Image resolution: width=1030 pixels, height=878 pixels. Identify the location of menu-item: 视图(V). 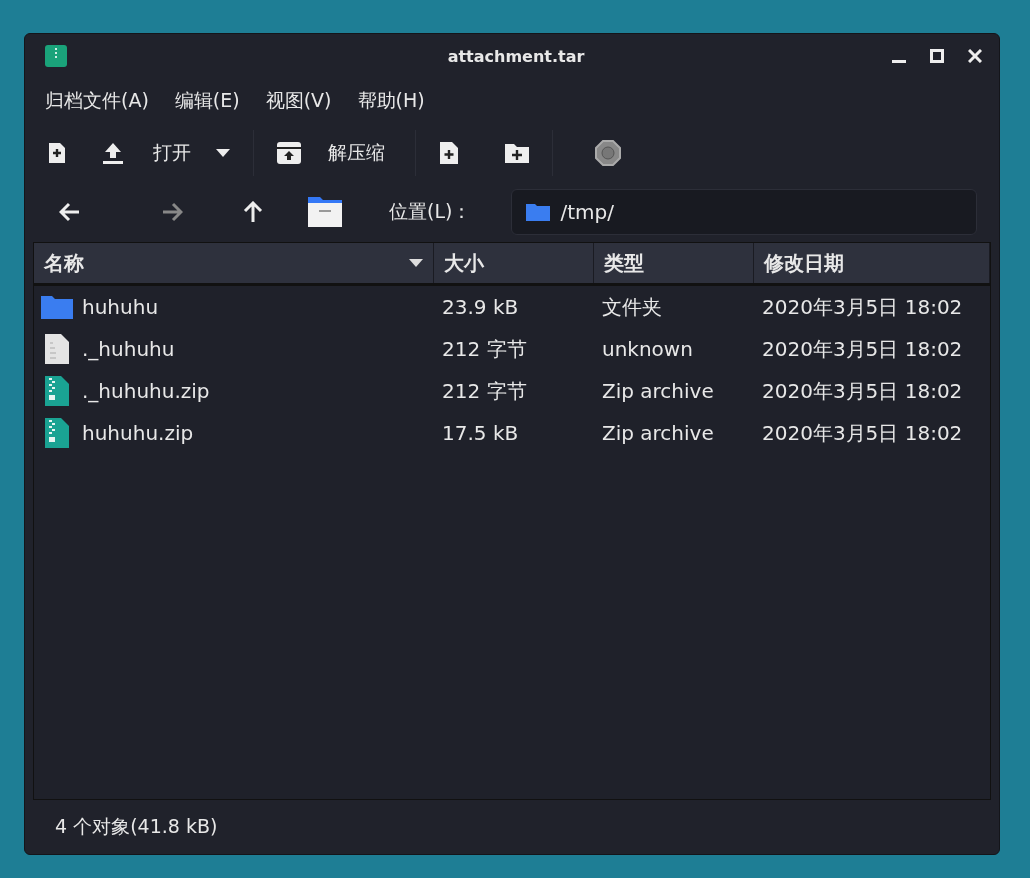
(298, 101).